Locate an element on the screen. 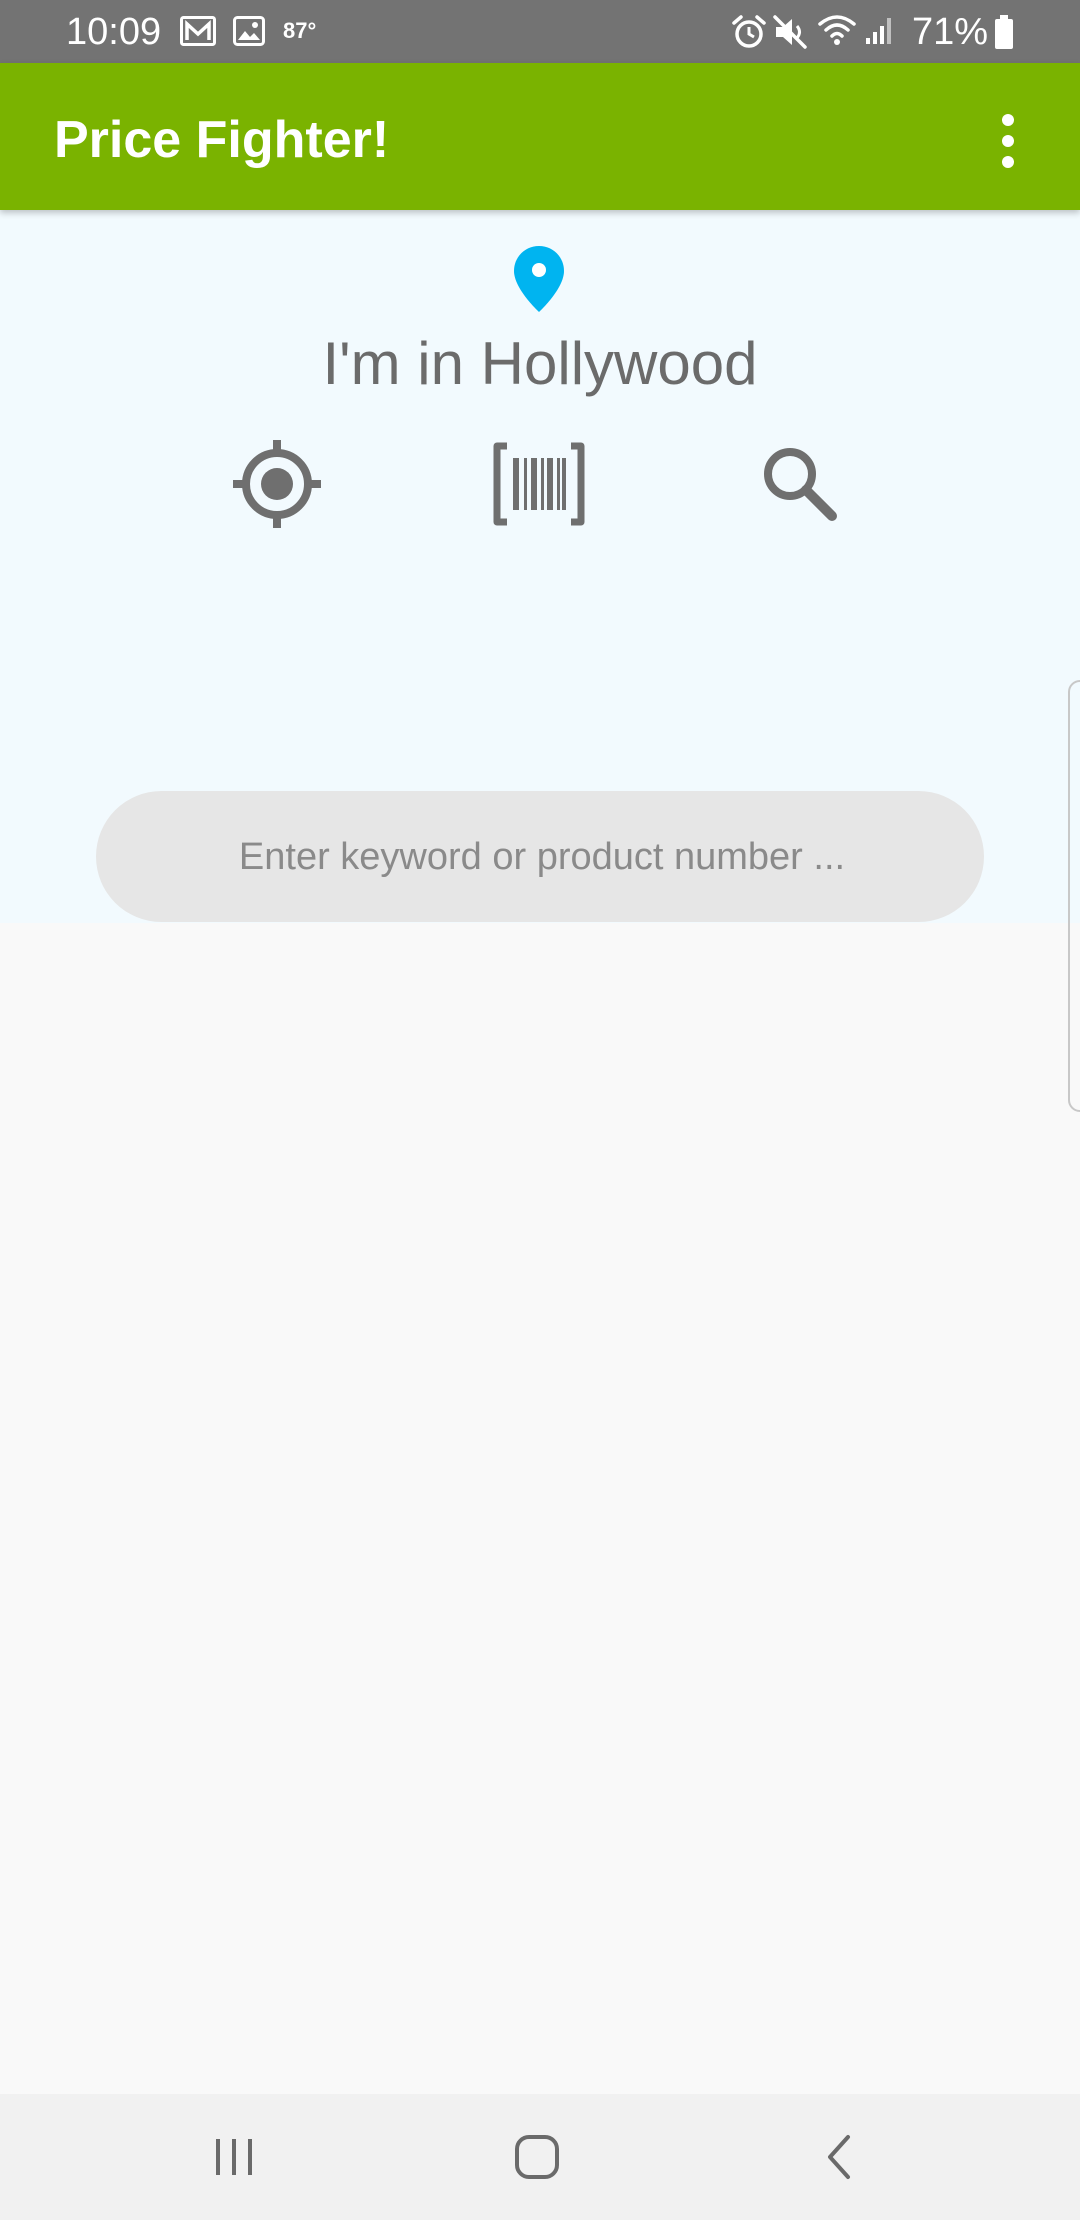 The width and height of the screenshot is (1080, 2220). battery-icon is located at coordinates (1004, 32).